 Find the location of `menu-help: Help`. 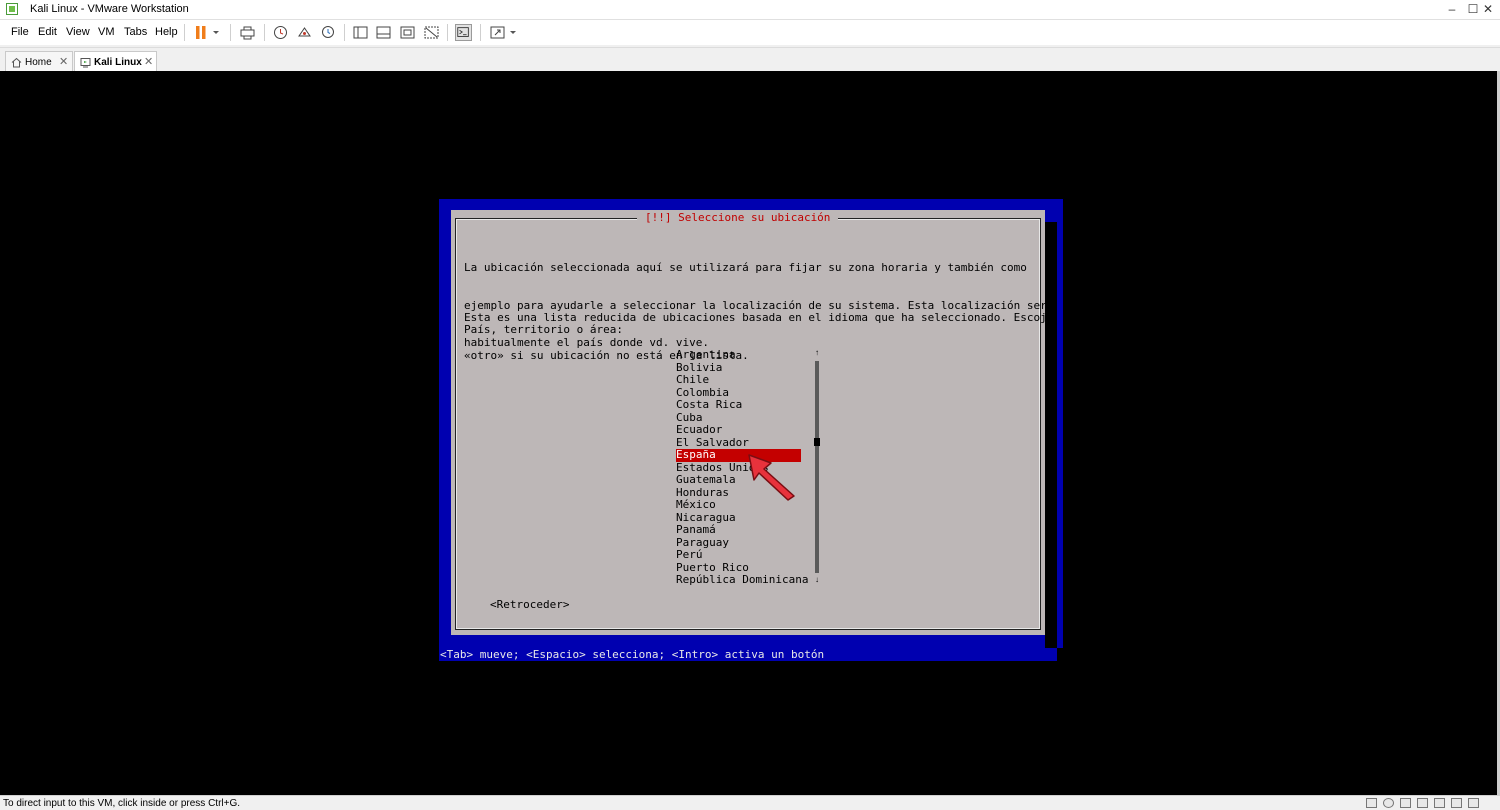

menu-help: Help is located at coordinates (166, 32).